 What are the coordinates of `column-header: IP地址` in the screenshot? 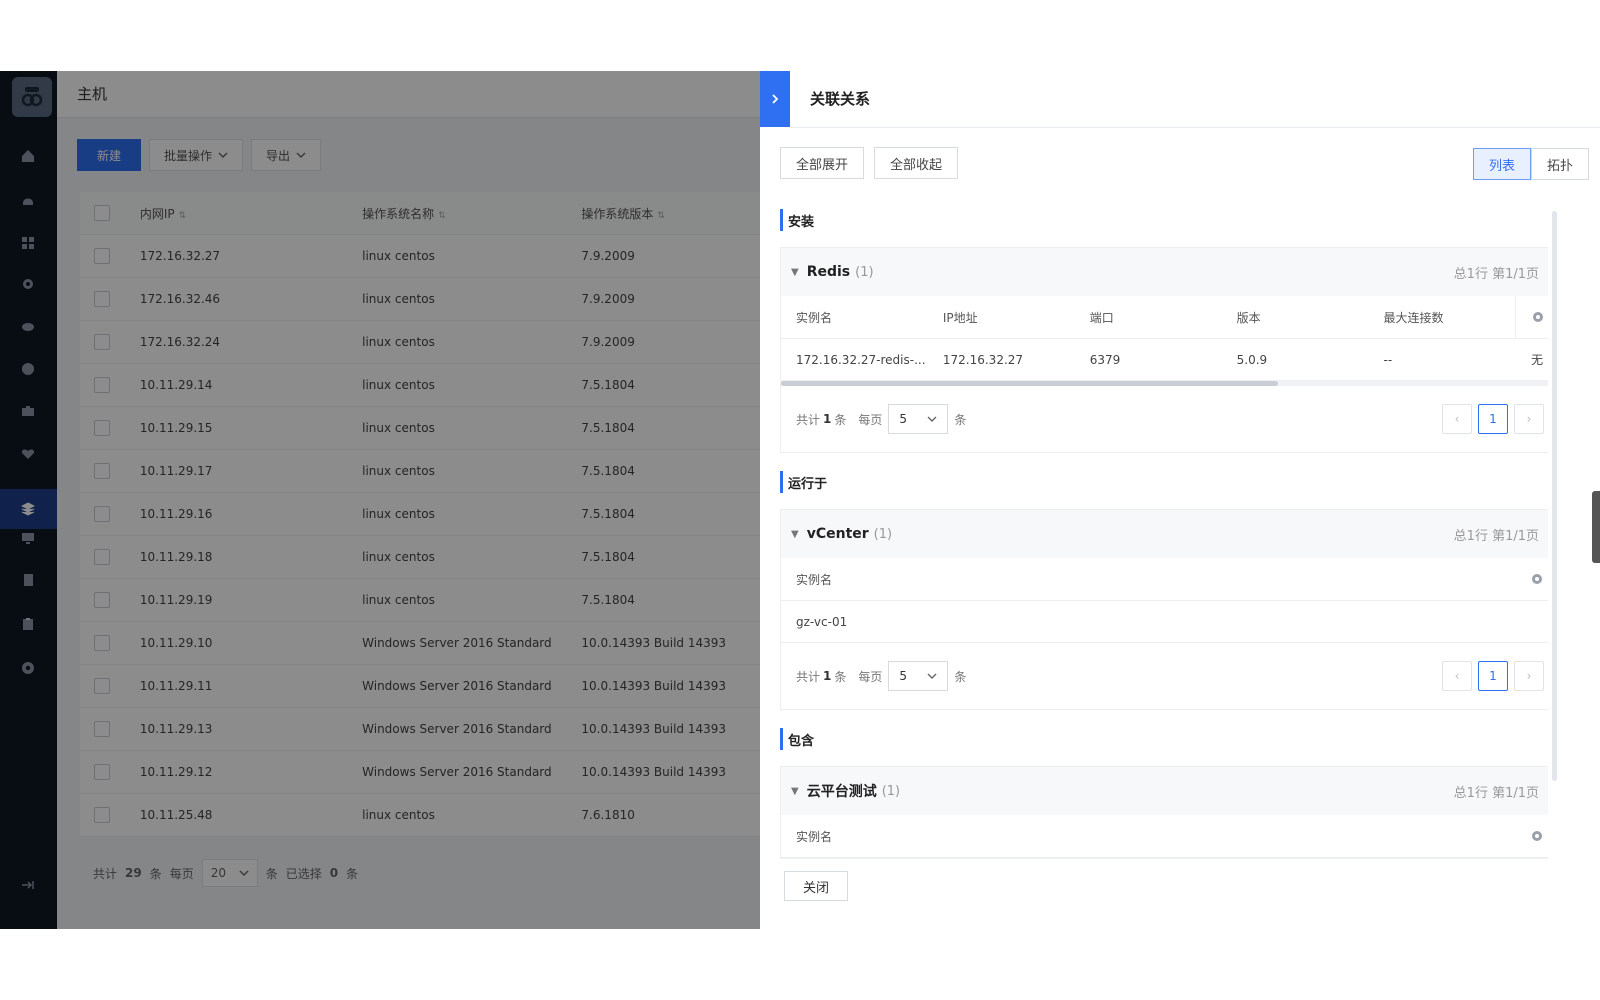 It's located at (960, 317).